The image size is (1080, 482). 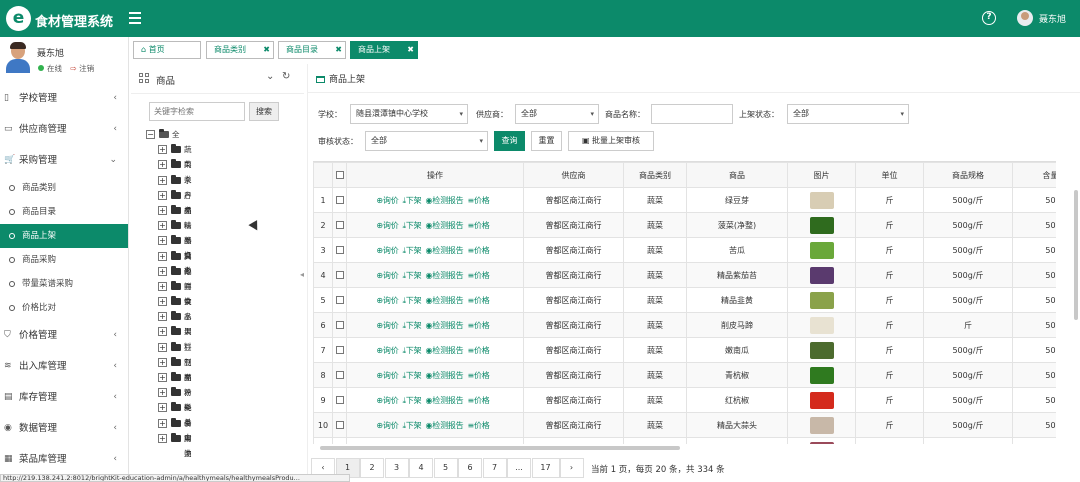 What do you see at coordinates (64, 260) in the screenshot?
I see `submenu-item-3: 商品采购` at bounding box center [64, 260].